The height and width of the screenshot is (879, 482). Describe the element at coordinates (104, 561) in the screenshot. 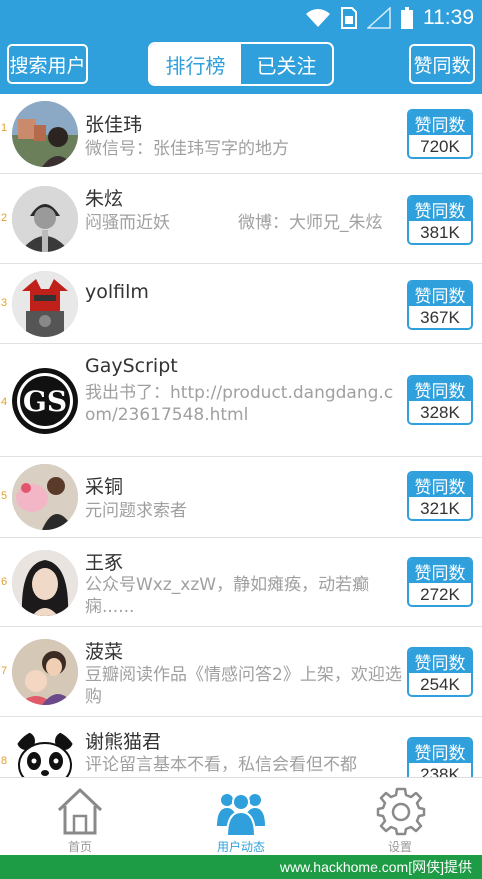

I see `user-name: 王豖` at that location.